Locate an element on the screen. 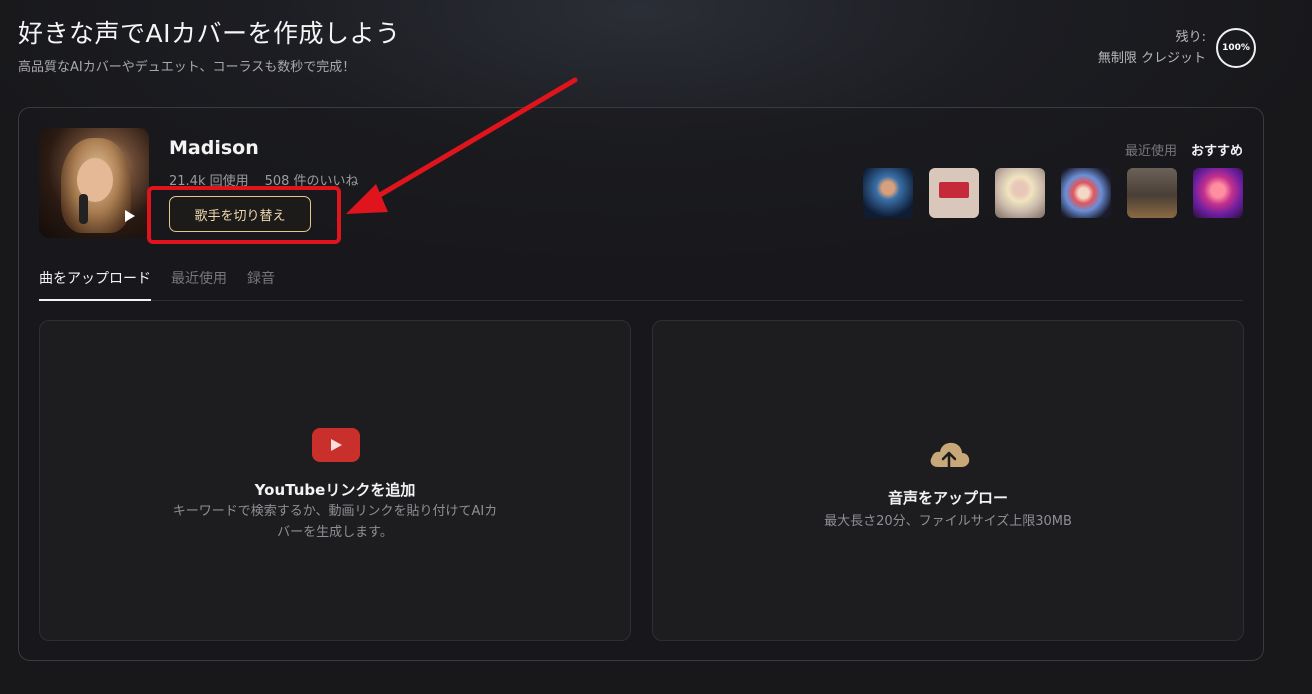  credit-percent: 100% is located at coordinates (1236, 48).